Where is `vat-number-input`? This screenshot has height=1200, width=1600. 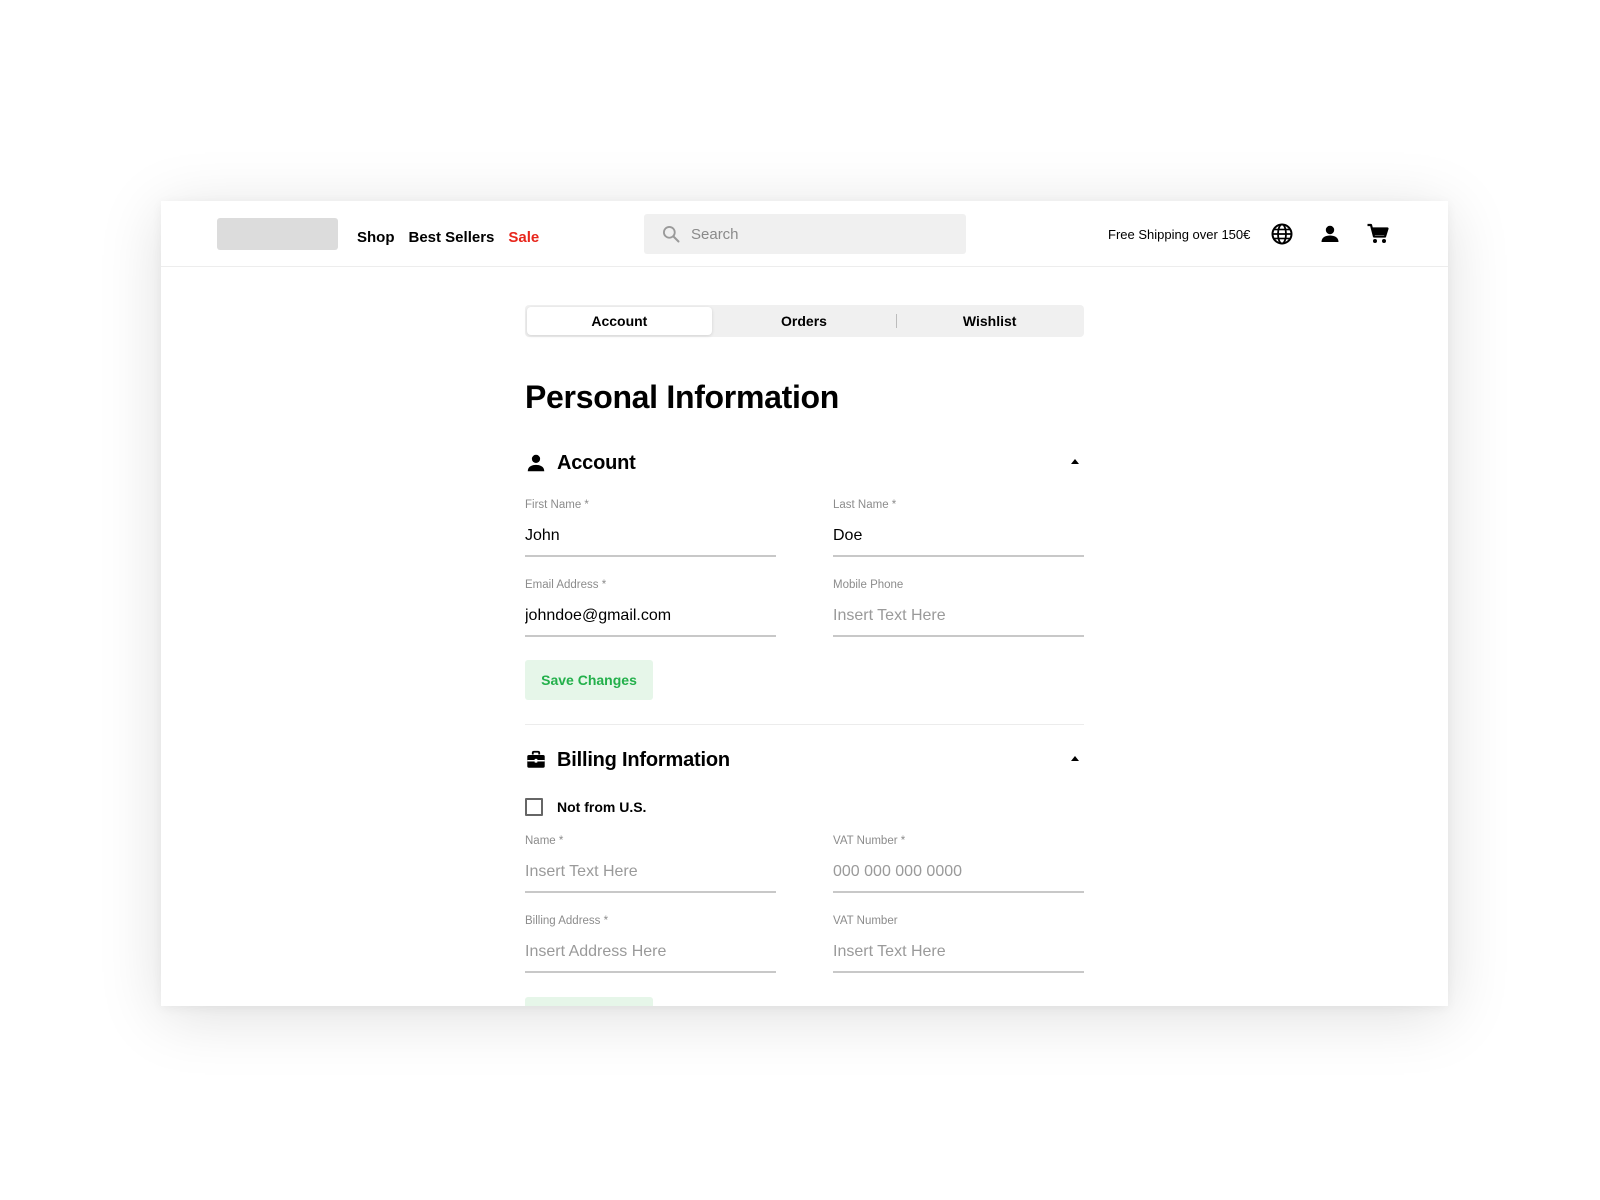
vat-number-input is located at coordinates (958, 953).